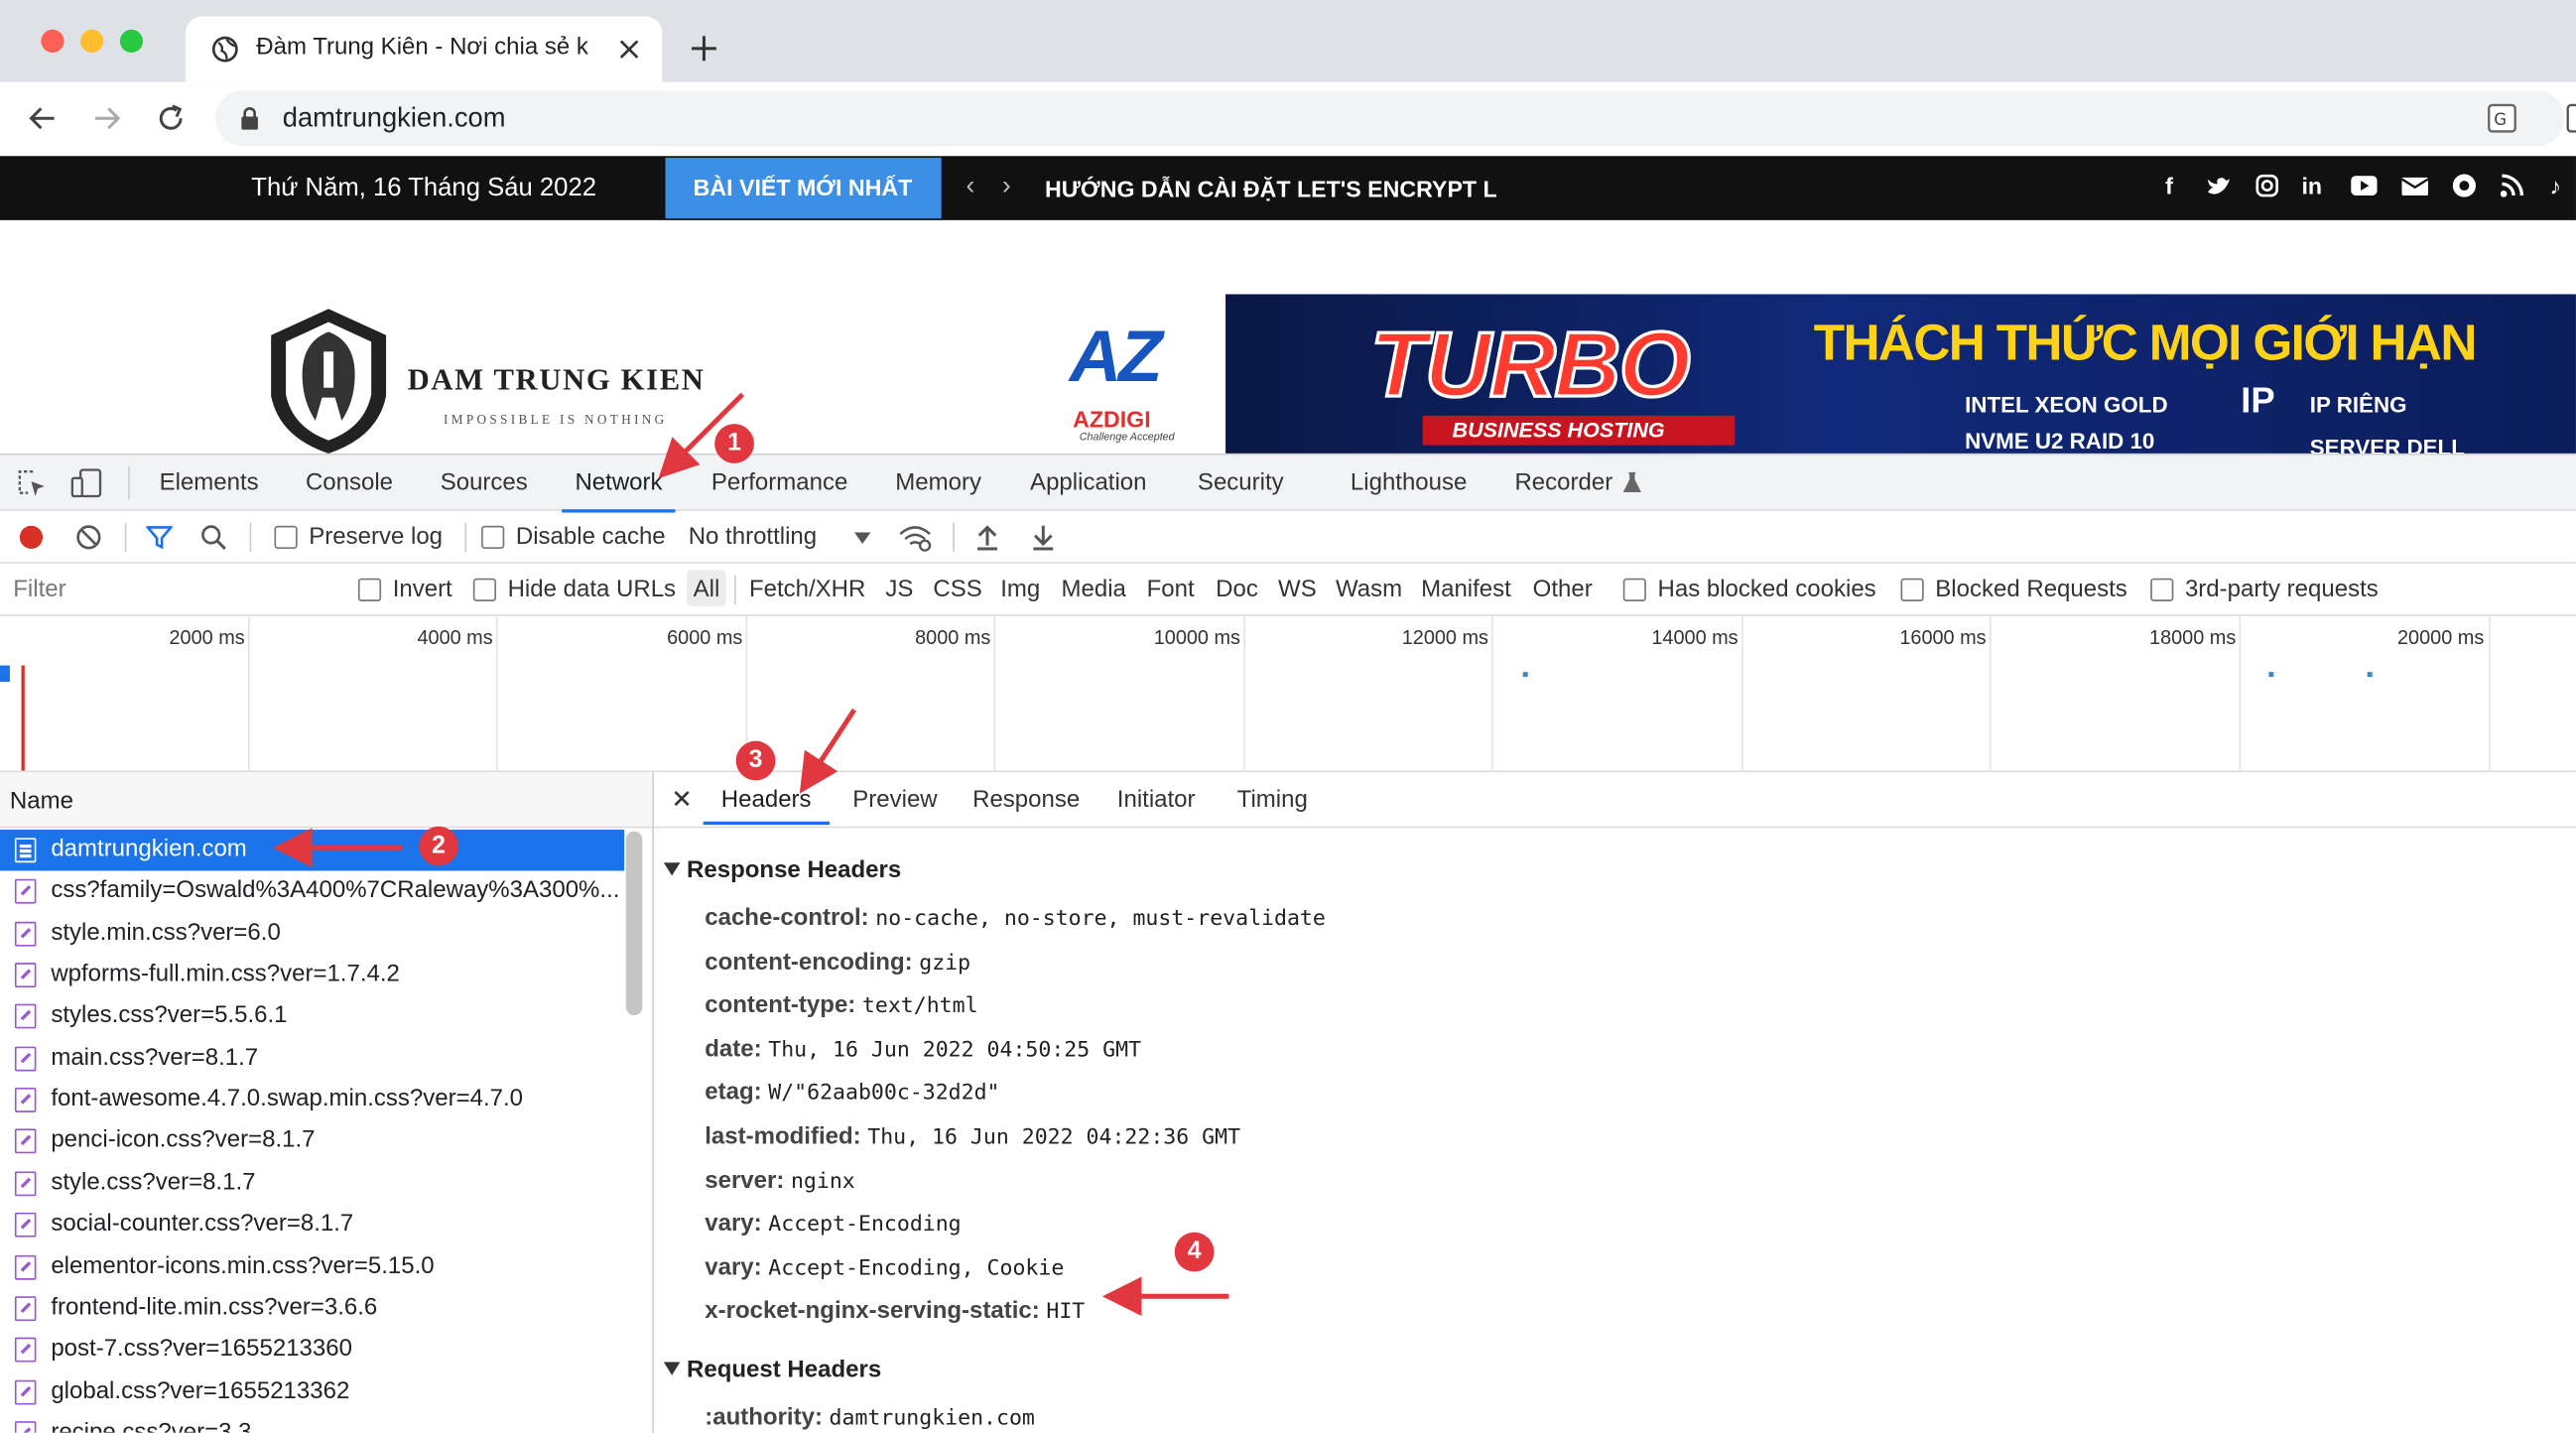  Describe the element at coordinates (439, 846) in the screenshot. I see `annotation-badge-2: 2` at that location.